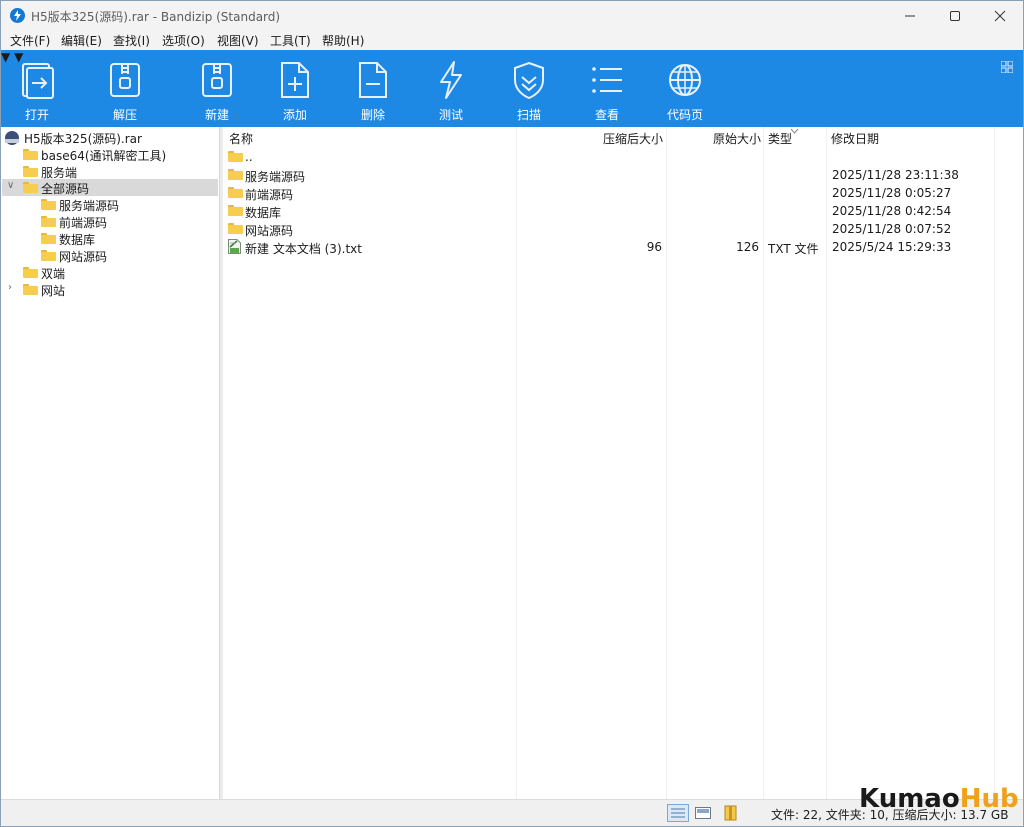 The width and height of the screenshot is (1024, 827). What do you see at coordinates (83, 257) in the screenshot?
I see `tree-item-label: 网站源码` at bounding box center [83, 257].